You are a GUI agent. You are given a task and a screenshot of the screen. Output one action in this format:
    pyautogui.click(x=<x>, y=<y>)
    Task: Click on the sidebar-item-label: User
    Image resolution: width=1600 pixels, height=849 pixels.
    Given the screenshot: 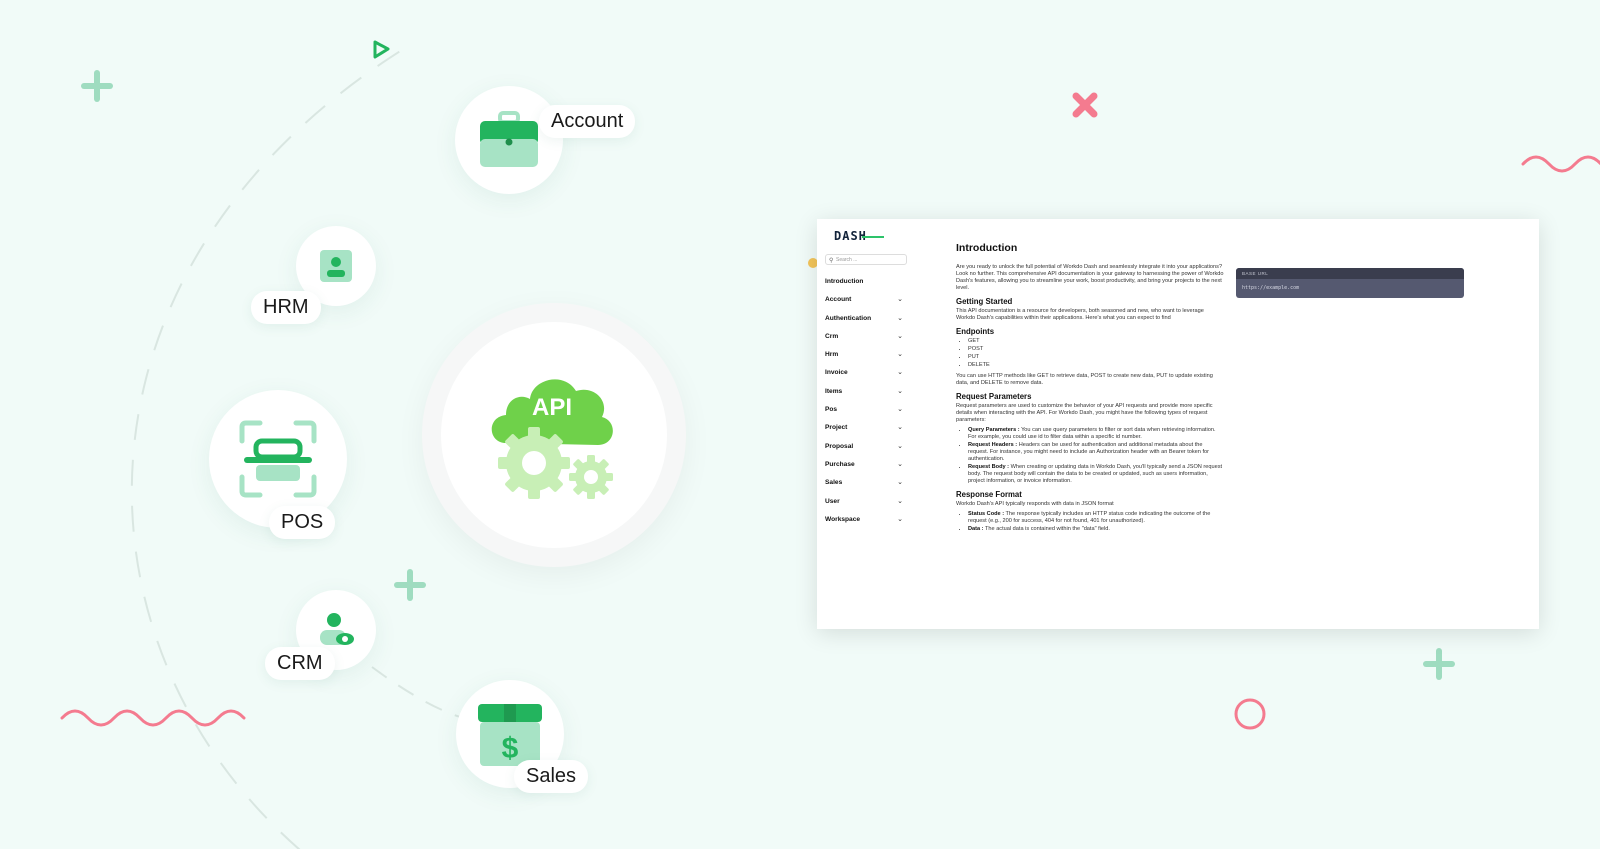 What is the action you would take?
    pyautogui.click(x=832, y=501)
    